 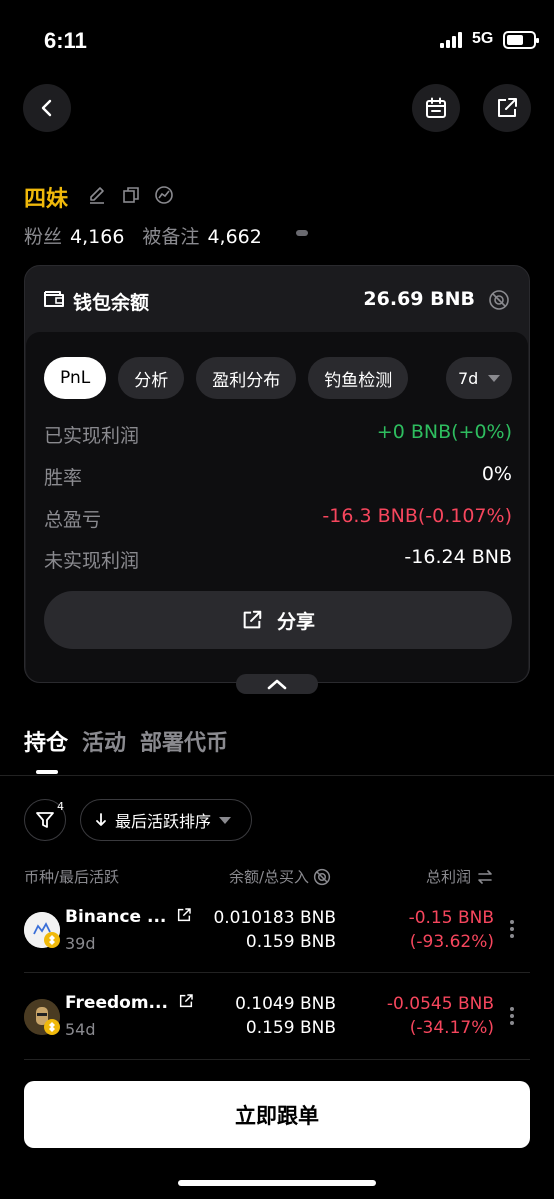 What do you see at coordinates (104, 741) in the screenshot?
I see `tab-activity: 活动` at bounding box center [104, 741].